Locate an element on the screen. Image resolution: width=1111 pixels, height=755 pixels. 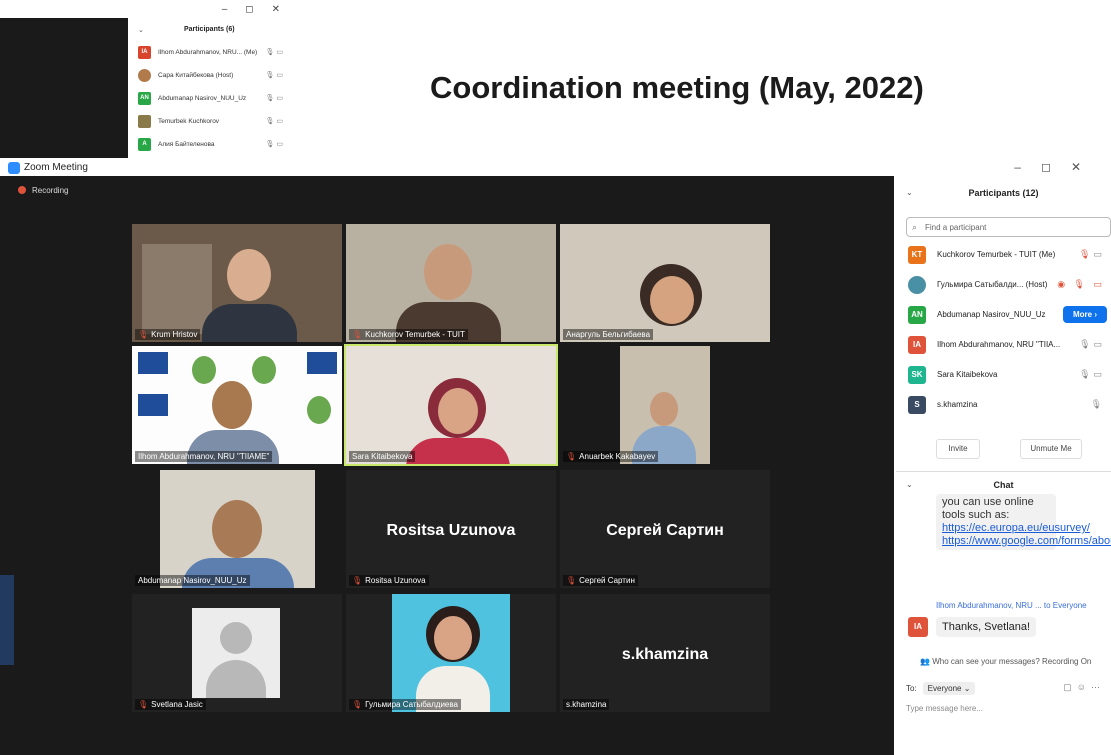
small-participant-row: A Алия Байтеленова 🎙▭ is located at coordinates (220, 145).